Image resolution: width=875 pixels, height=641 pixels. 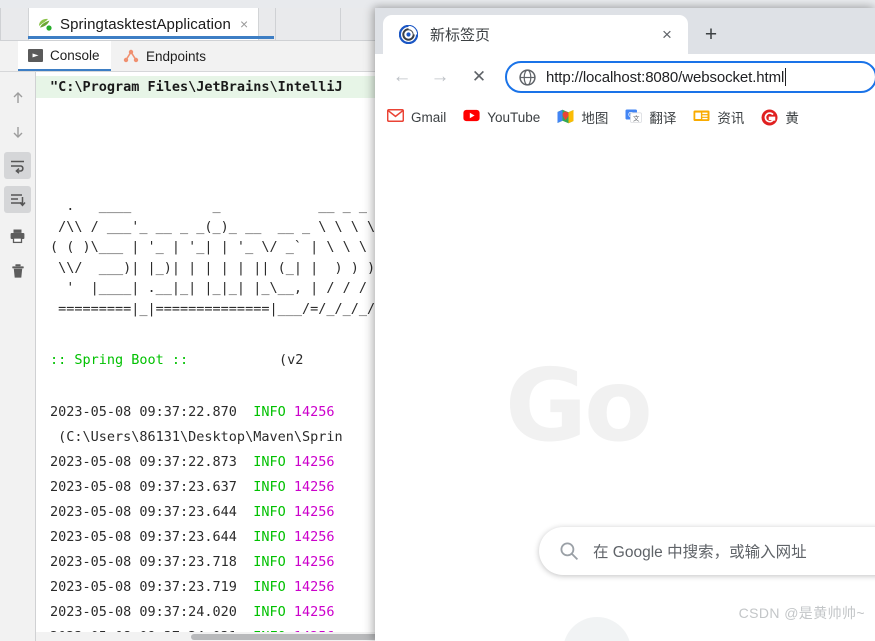 What do you see at coordinates (565, 117) in the screenshot?
I see `maps-icon` at bounding box center [565, 117].